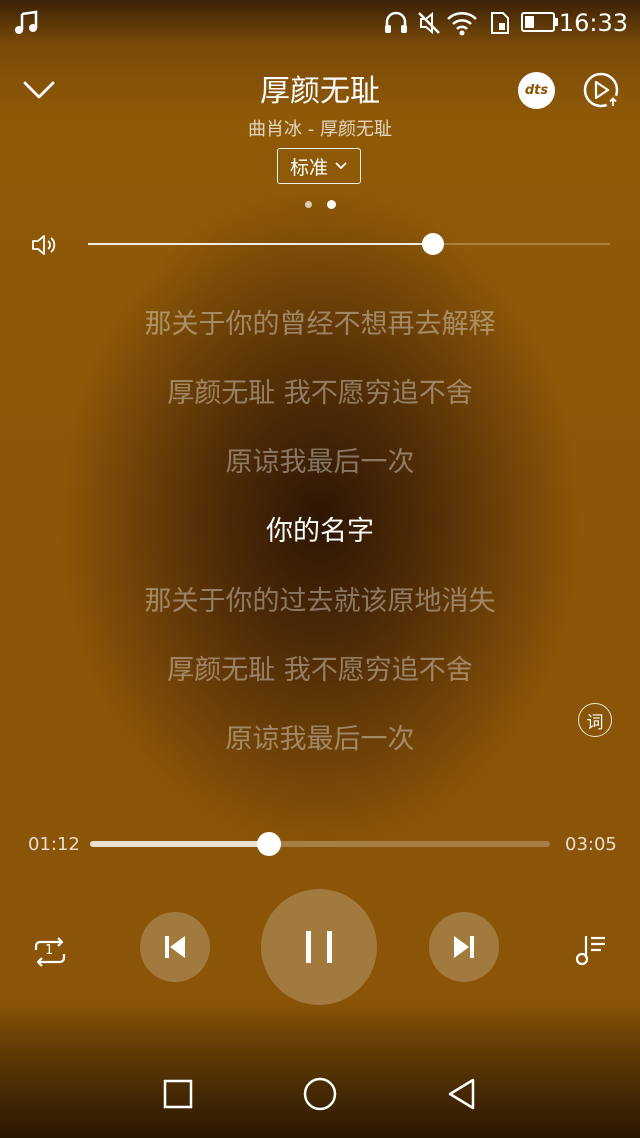  I want to click on status-time: 16:33, so click(593, 23).